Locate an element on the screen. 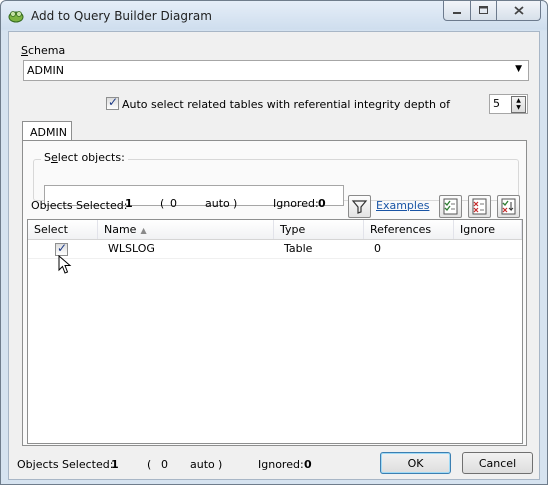  deselect-all-icon is located at coordinates (479, 206).